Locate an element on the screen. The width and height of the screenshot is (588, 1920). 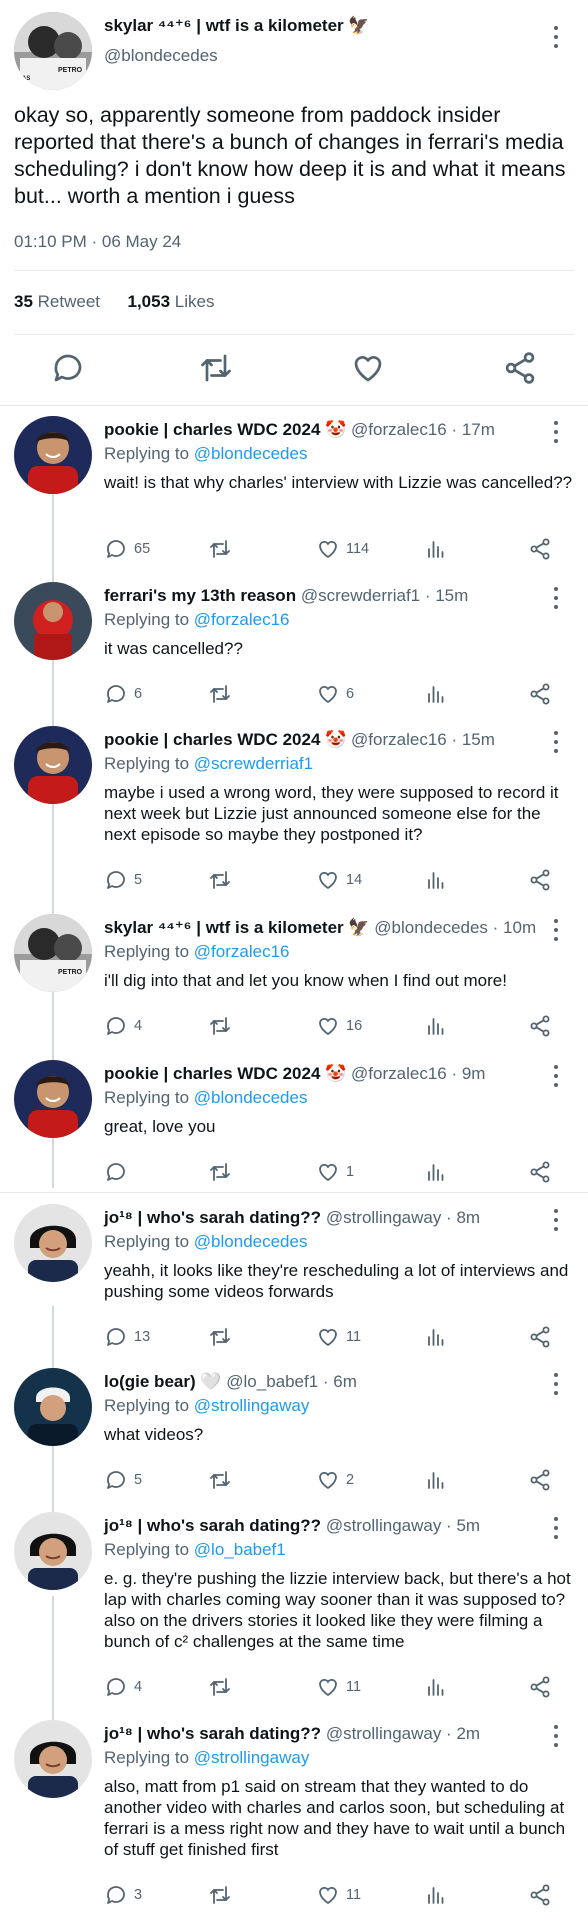
reply-button: 4 is located at coordinates (123, 1026).